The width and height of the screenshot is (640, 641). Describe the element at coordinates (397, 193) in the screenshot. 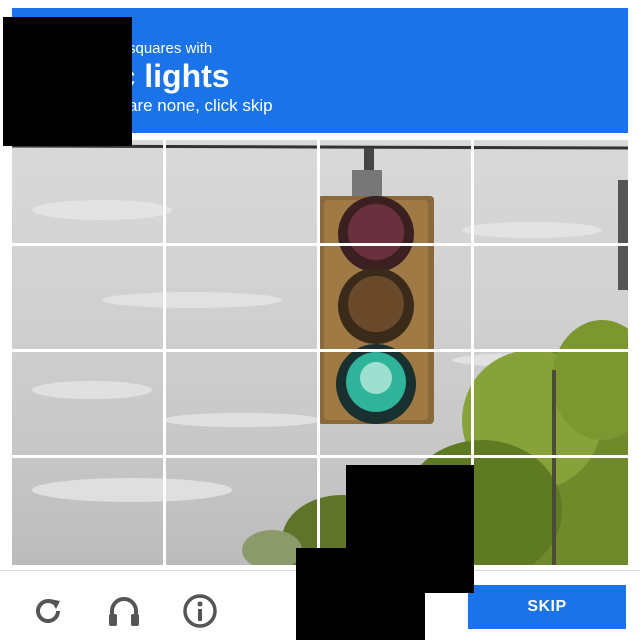

I see `grid-tile-r1c3` at that location.